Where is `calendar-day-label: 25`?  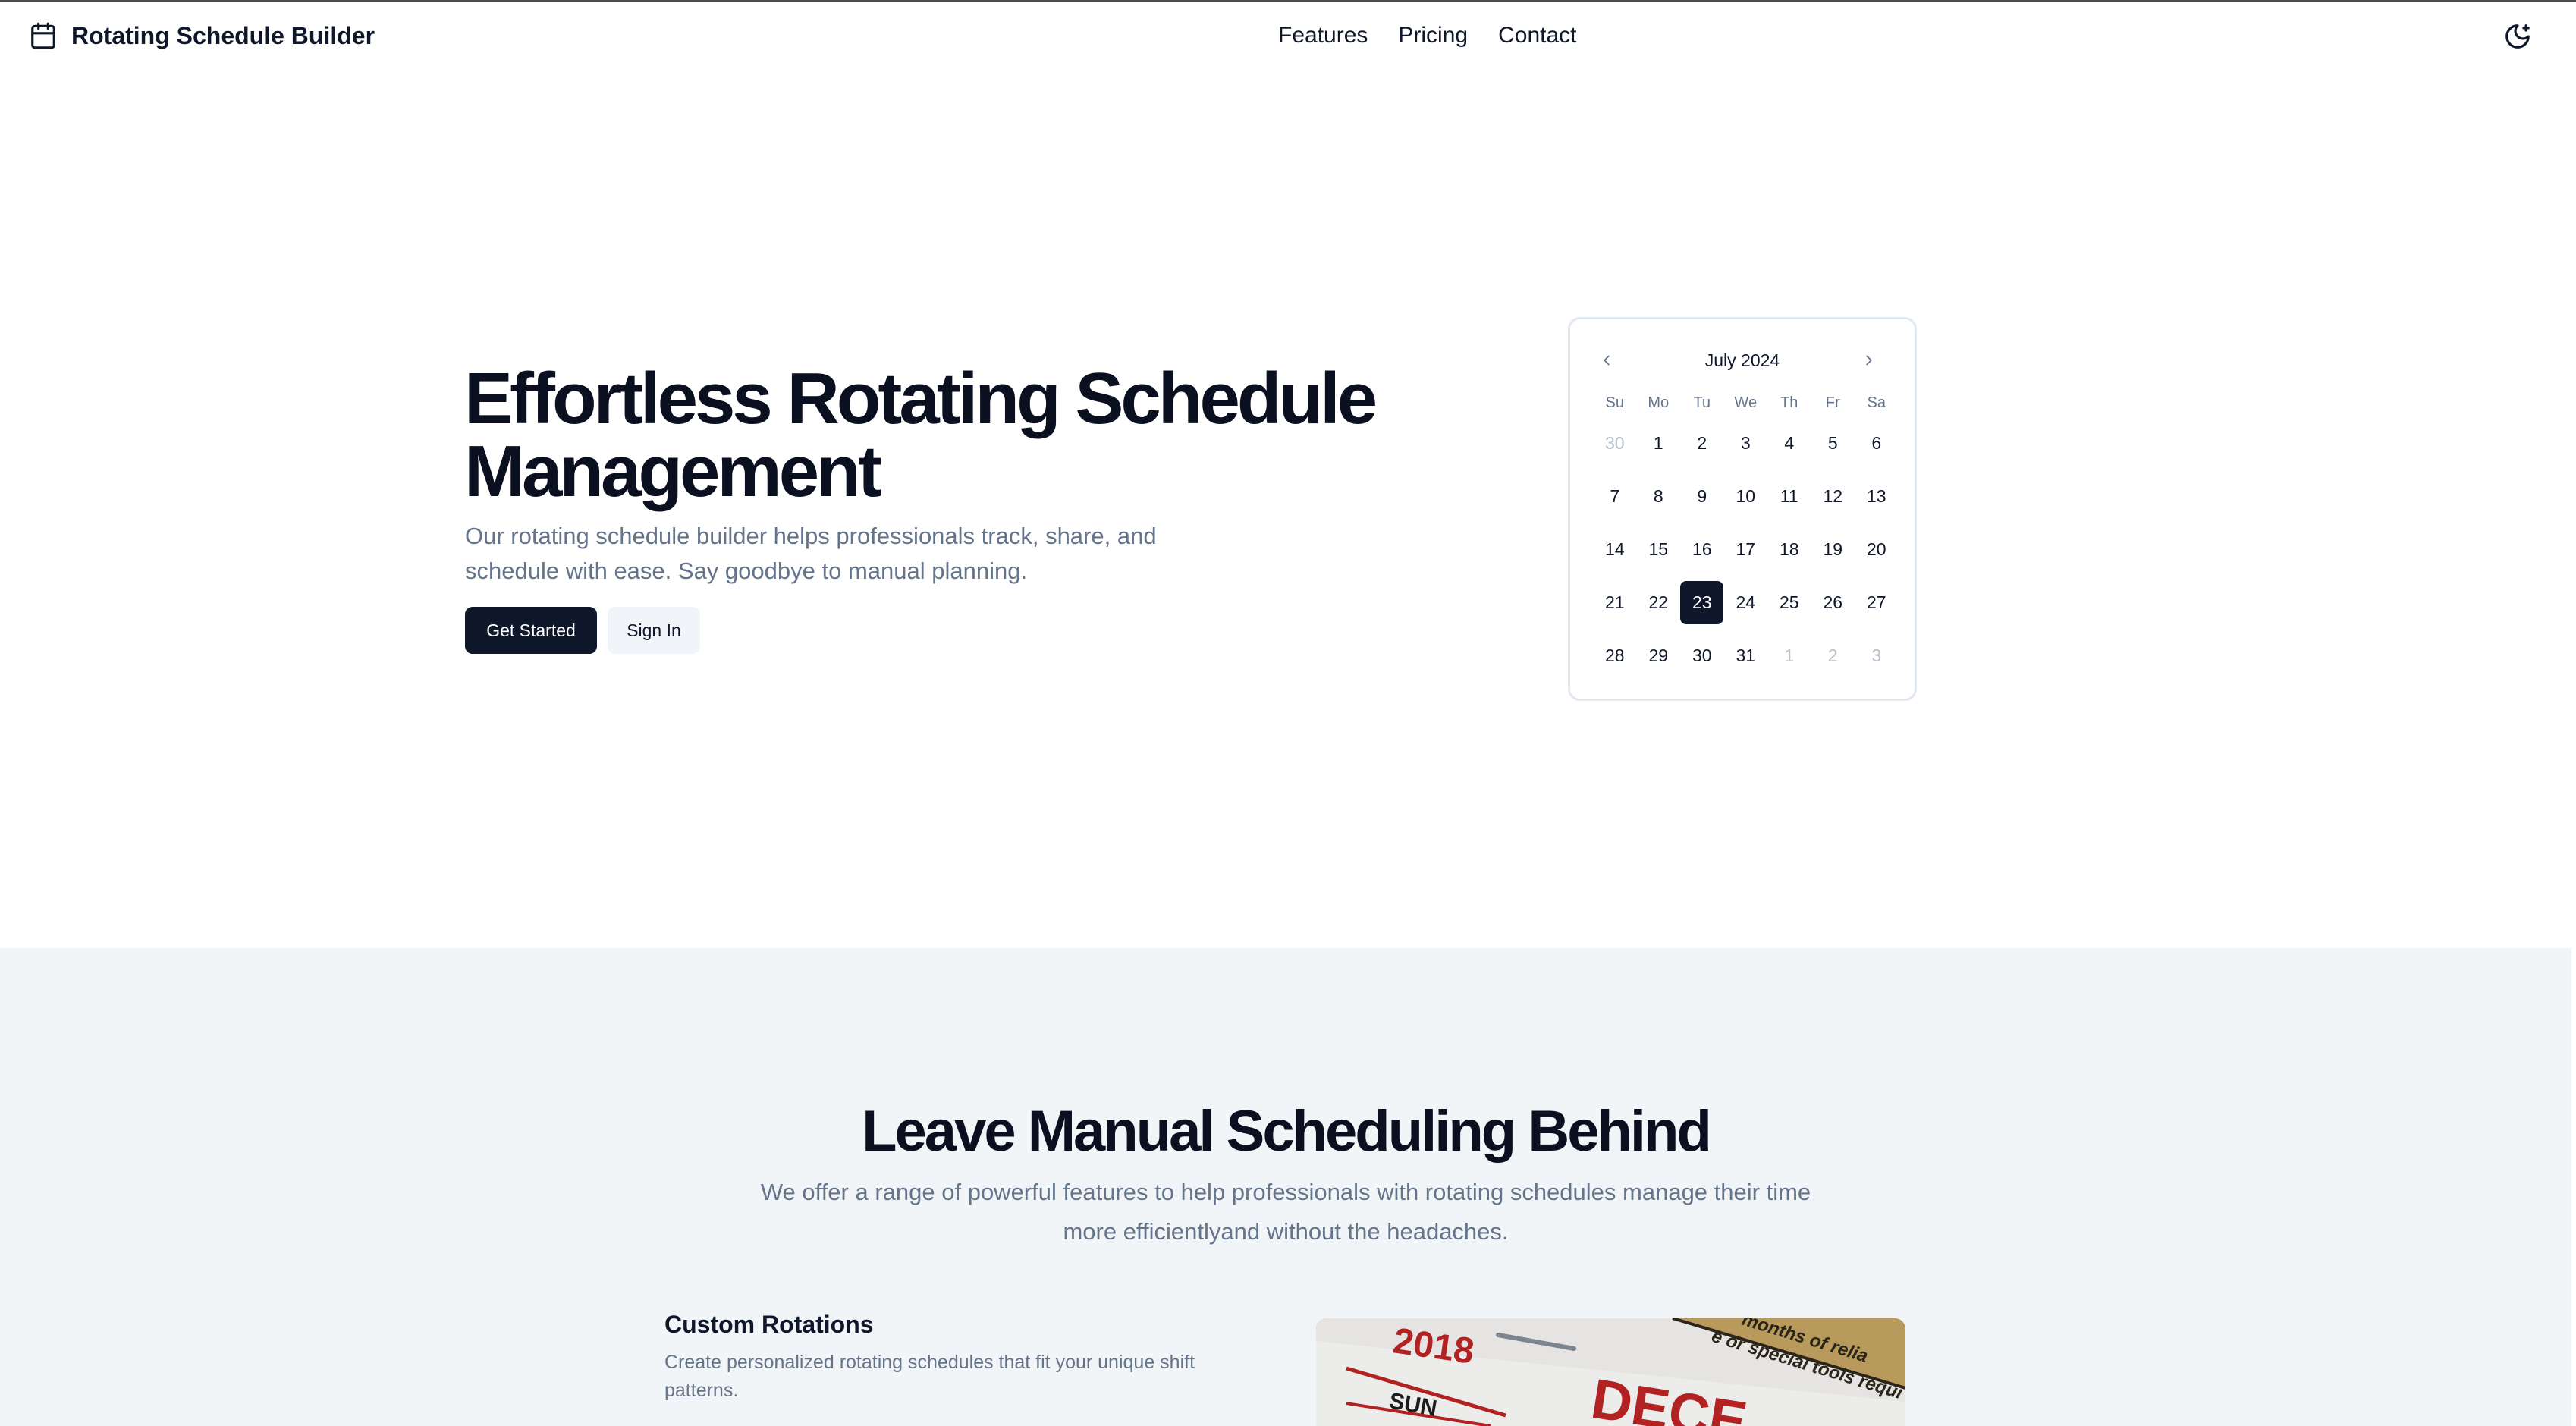
calendar-day-label: 25 is located at coordinates (1789, 602).